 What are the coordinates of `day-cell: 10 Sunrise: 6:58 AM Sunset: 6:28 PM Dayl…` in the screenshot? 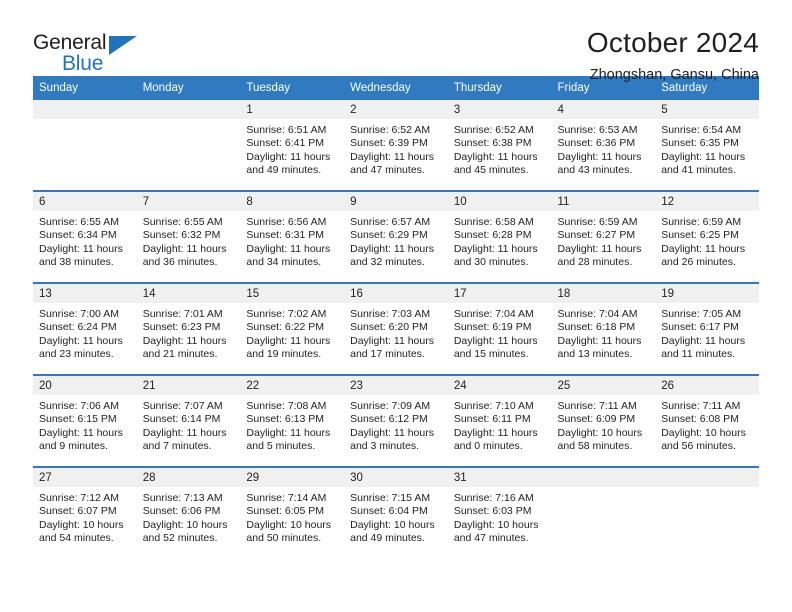 It's located at (499, 236).